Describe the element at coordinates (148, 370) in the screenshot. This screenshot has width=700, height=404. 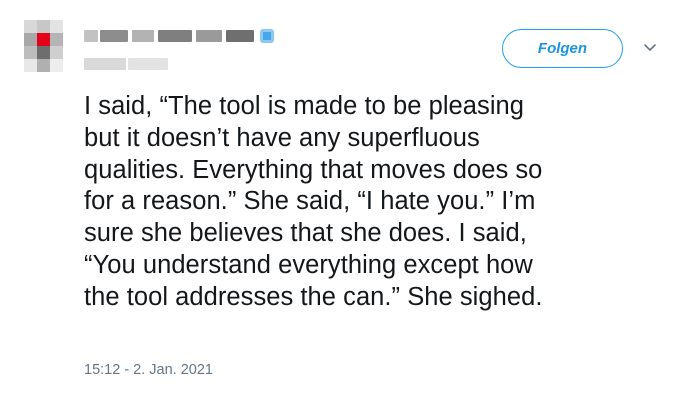
I see `tweet-timestamp: 15:12 - 2. Jan. 2021` at that location.